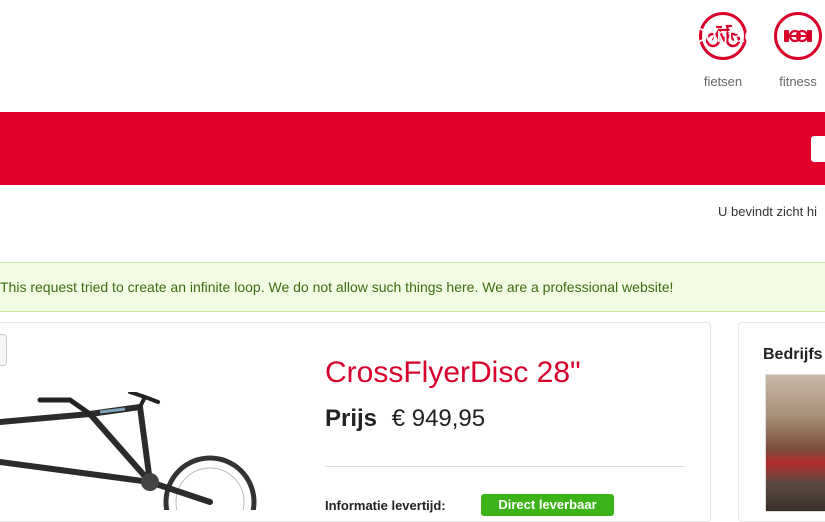 The image size is (825, 522). Describe the element at coordinates (412, 148) in the screenshot. I see `main-nav` at that location.